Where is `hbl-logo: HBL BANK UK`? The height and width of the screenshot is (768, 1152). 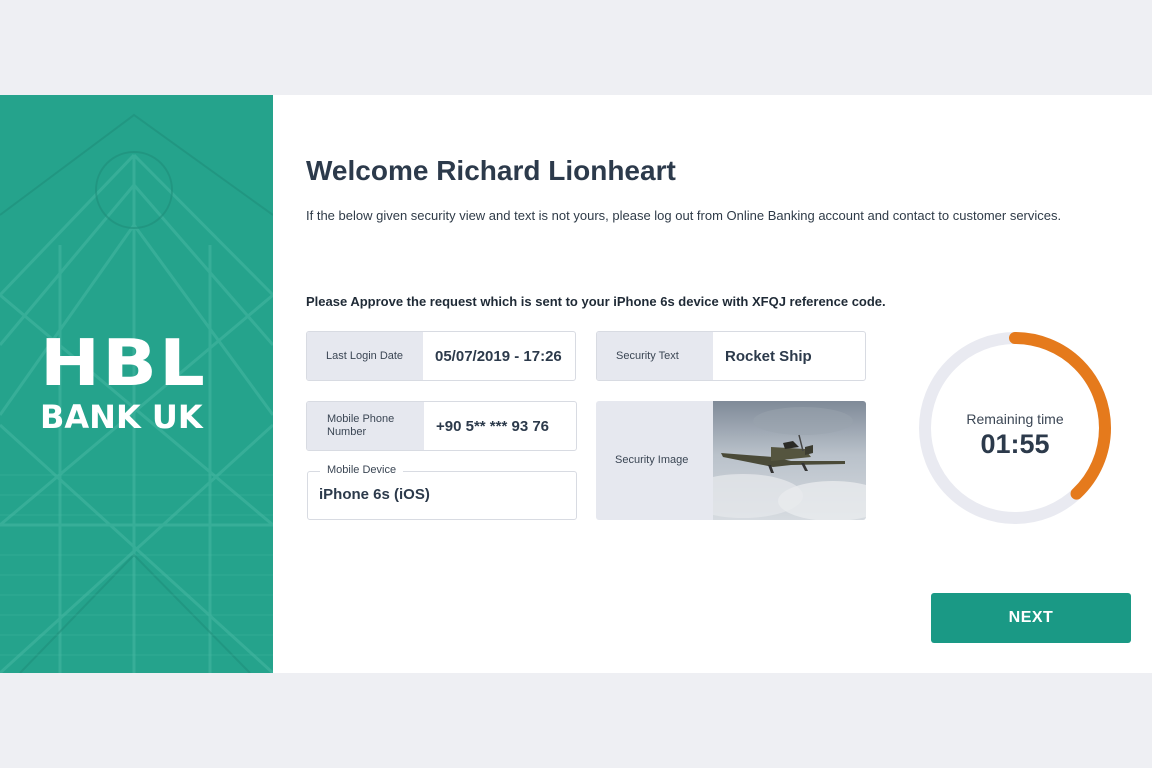 hbl-logo: HBL BANK UK is located at coordinates (122, 384).